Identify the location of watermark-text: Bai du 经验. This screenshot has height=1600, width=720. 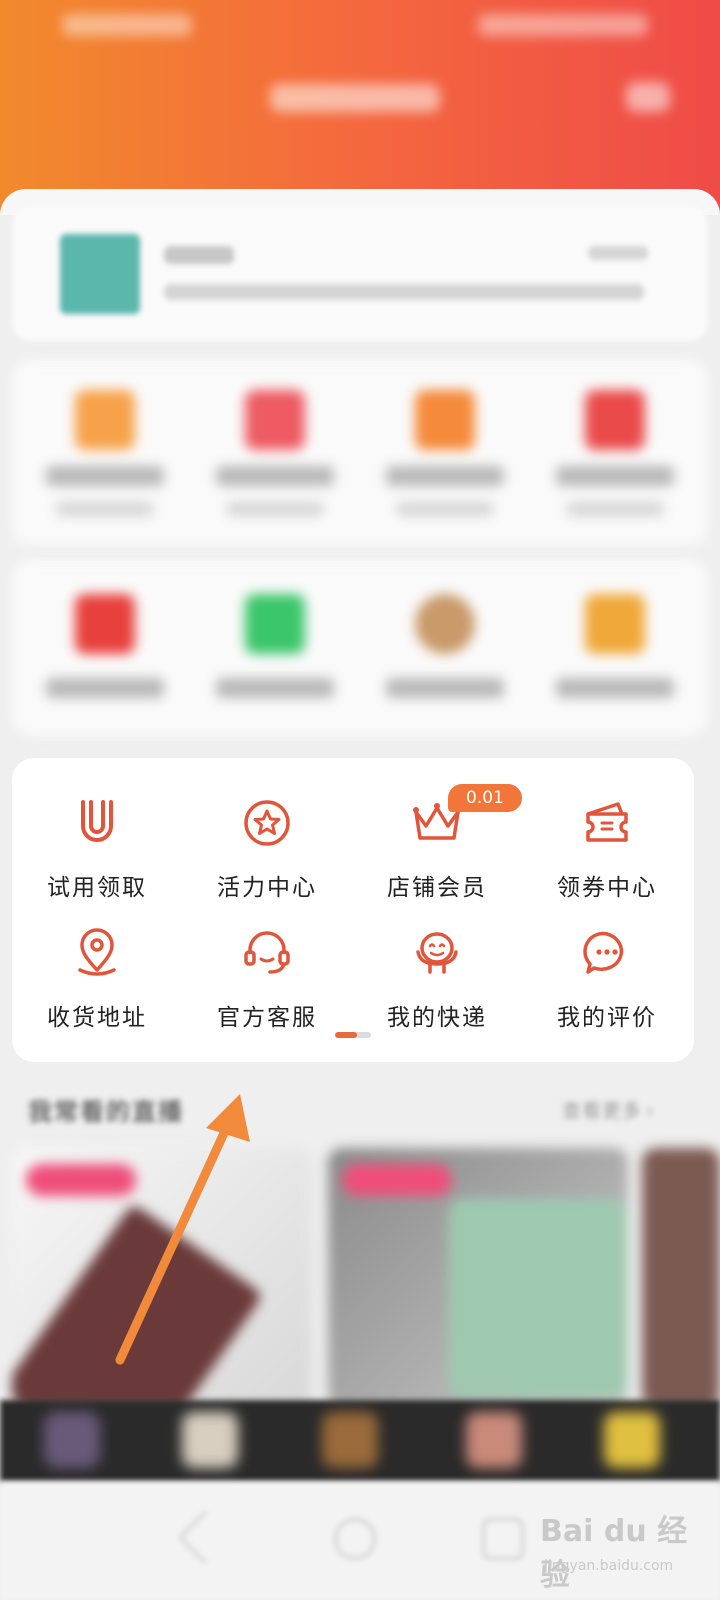
(614, 1553).